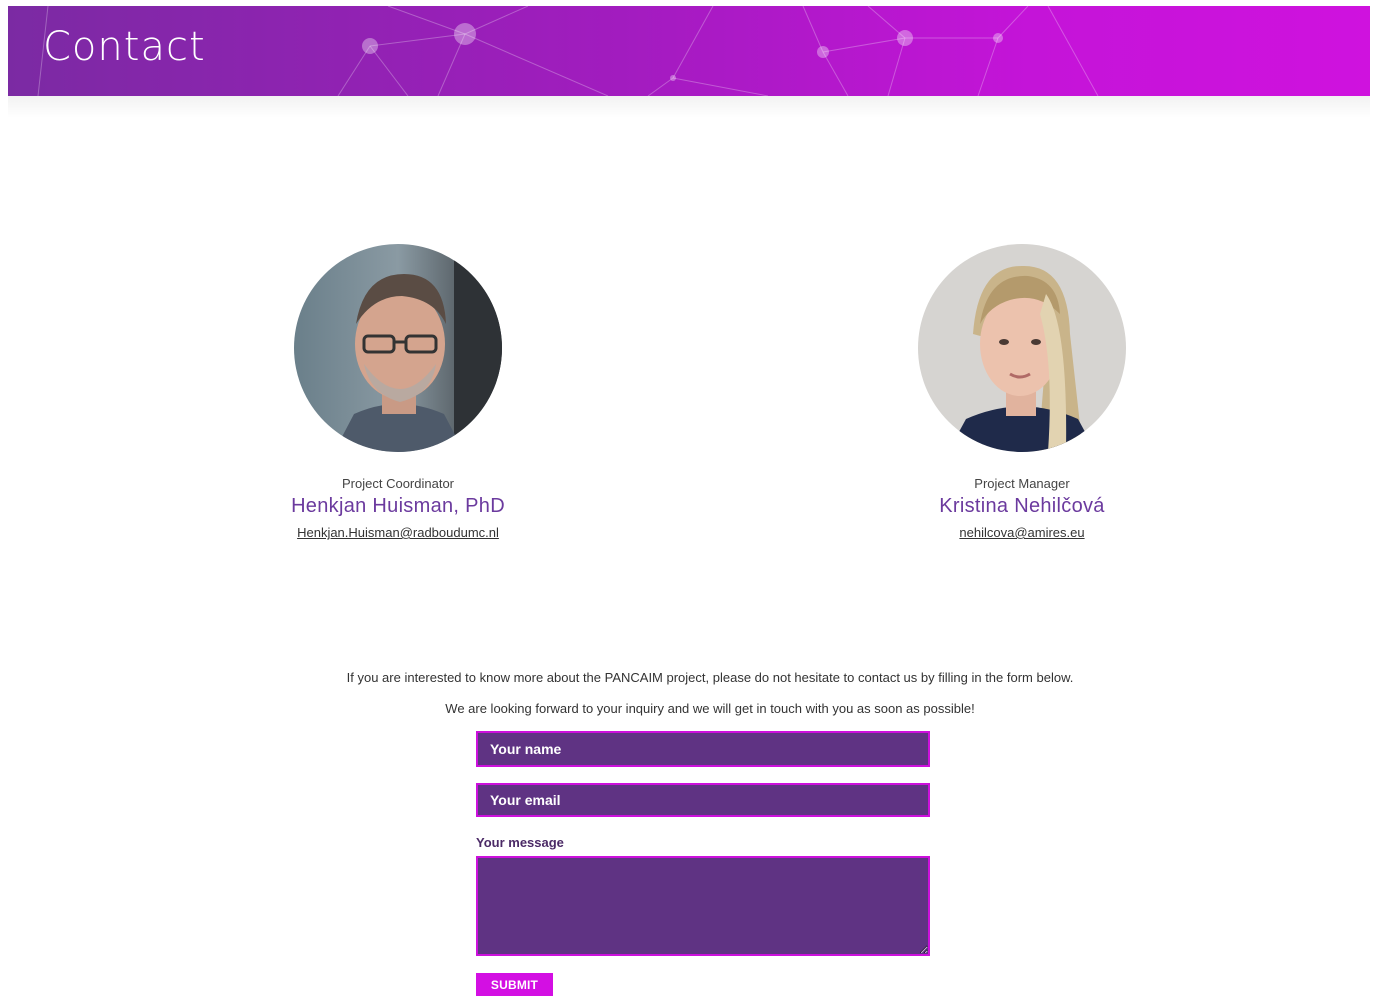 Image resolution: width=1377 pixels, height=996 pixels. I want to click on name-input, so click(703, 749).